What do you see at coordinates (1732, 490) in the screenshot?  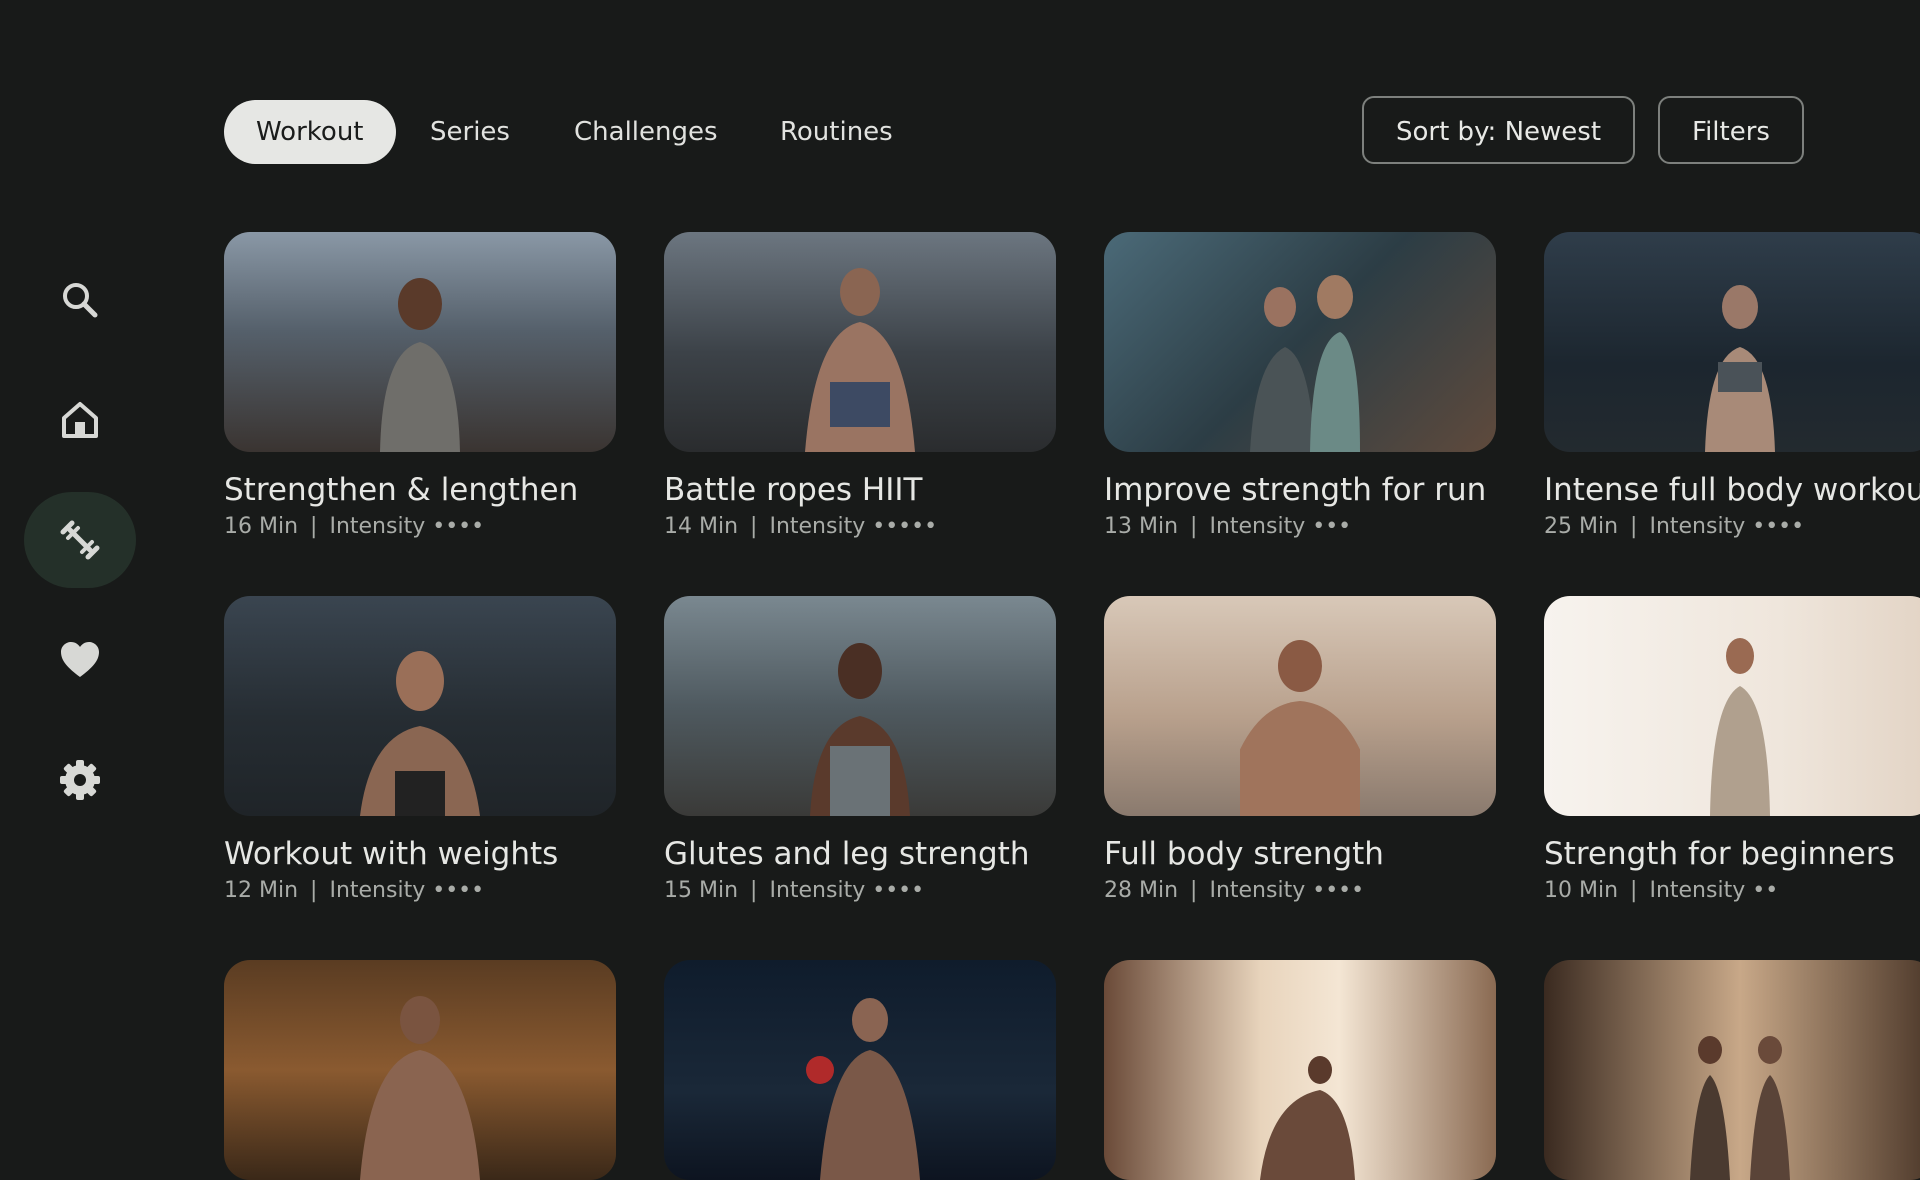 I see `workout-title: Intense full body workout` at bounding box center [1732, 490].